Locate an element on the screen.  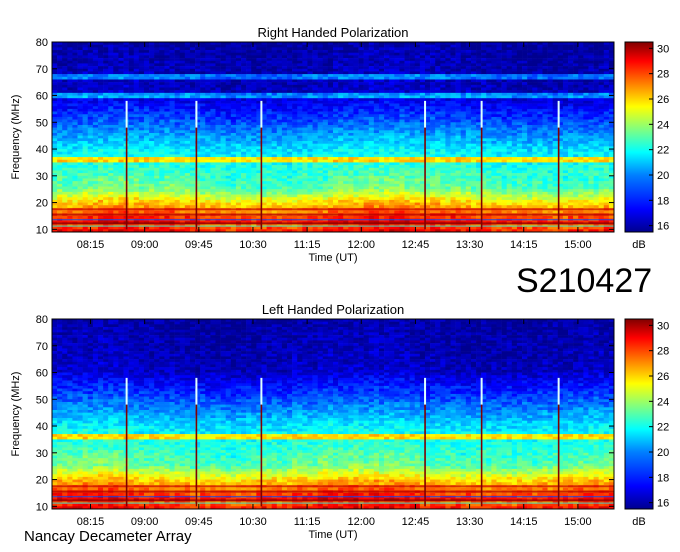
observation-id: S210427 is located at coordinates (584, 281).